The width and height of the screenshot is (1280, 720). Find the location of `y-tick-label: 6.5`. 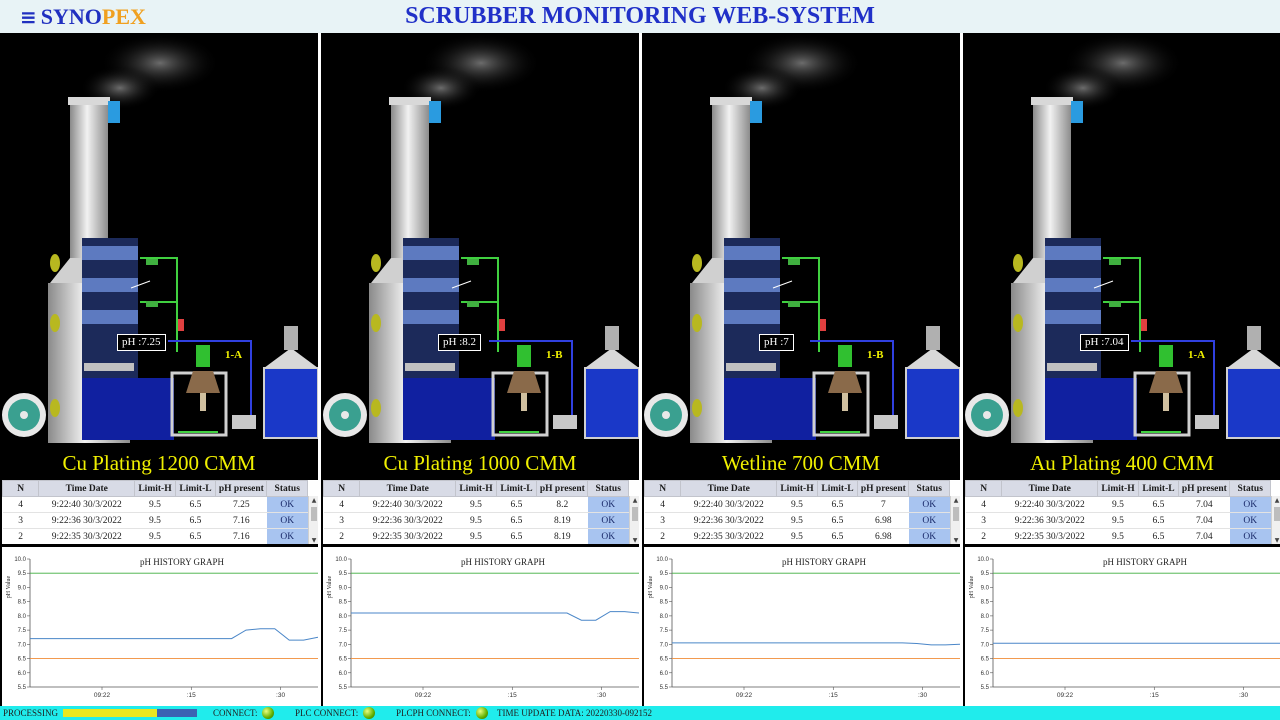

y-tick-label: 6.5 is located at coordinates (22, 660).